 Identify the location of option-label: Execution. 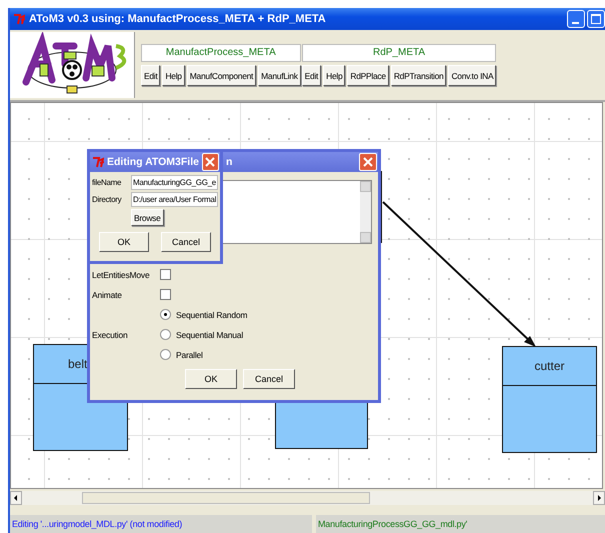
(110, 335).